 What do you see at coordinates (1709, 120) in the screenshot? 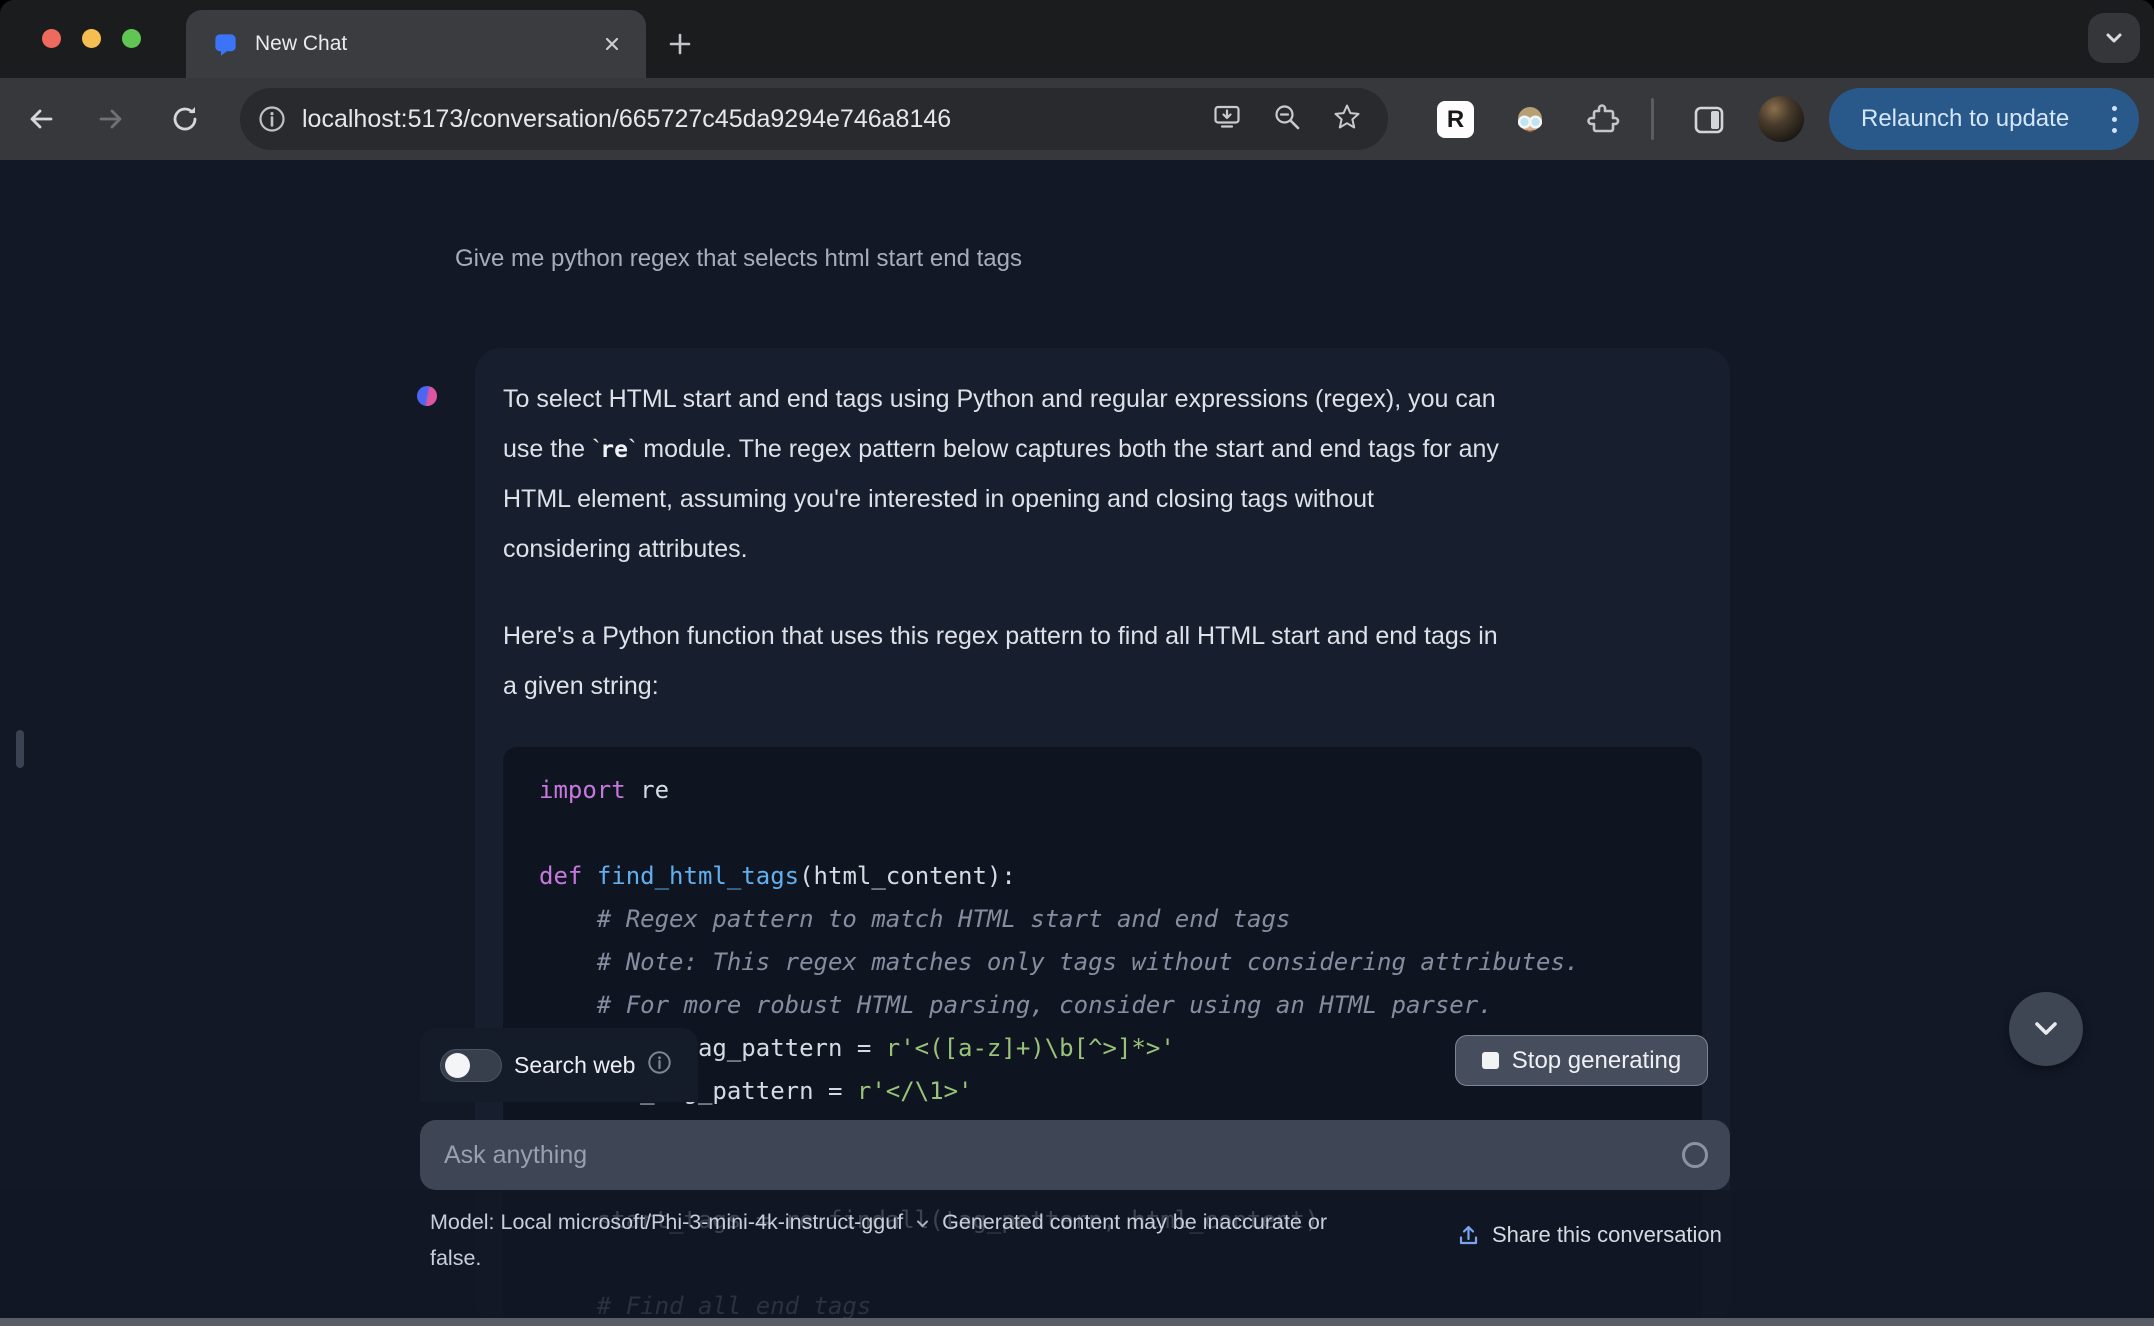
I see `side-panel-icon` at bounding box center [1709, 120].